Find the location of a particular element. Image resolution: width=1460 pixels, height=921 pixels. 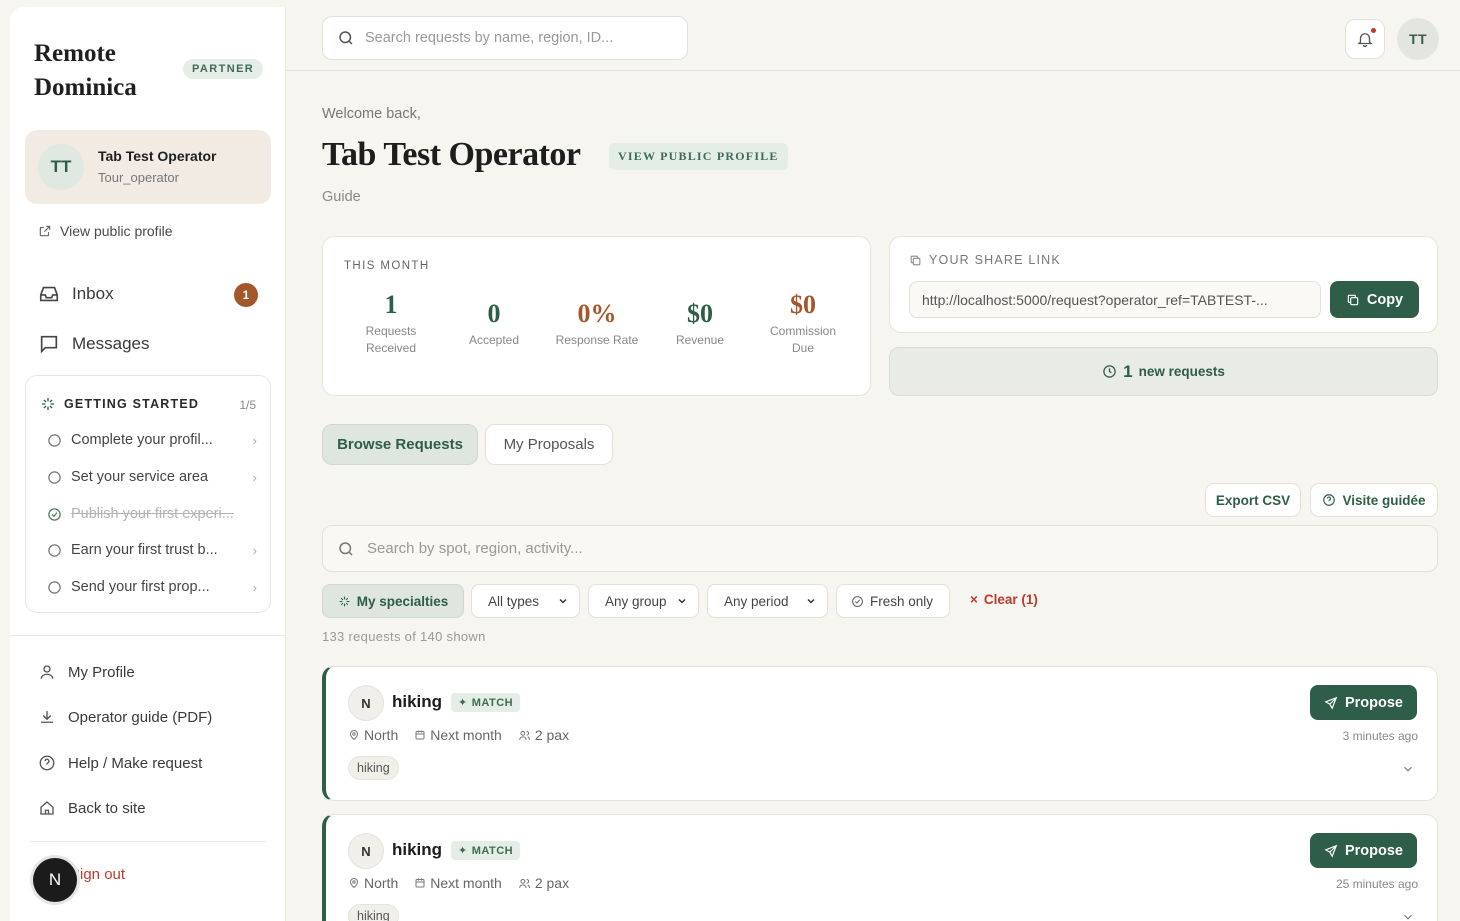

brand-logo: Remote Dominica is located at coordinates (99, 71).